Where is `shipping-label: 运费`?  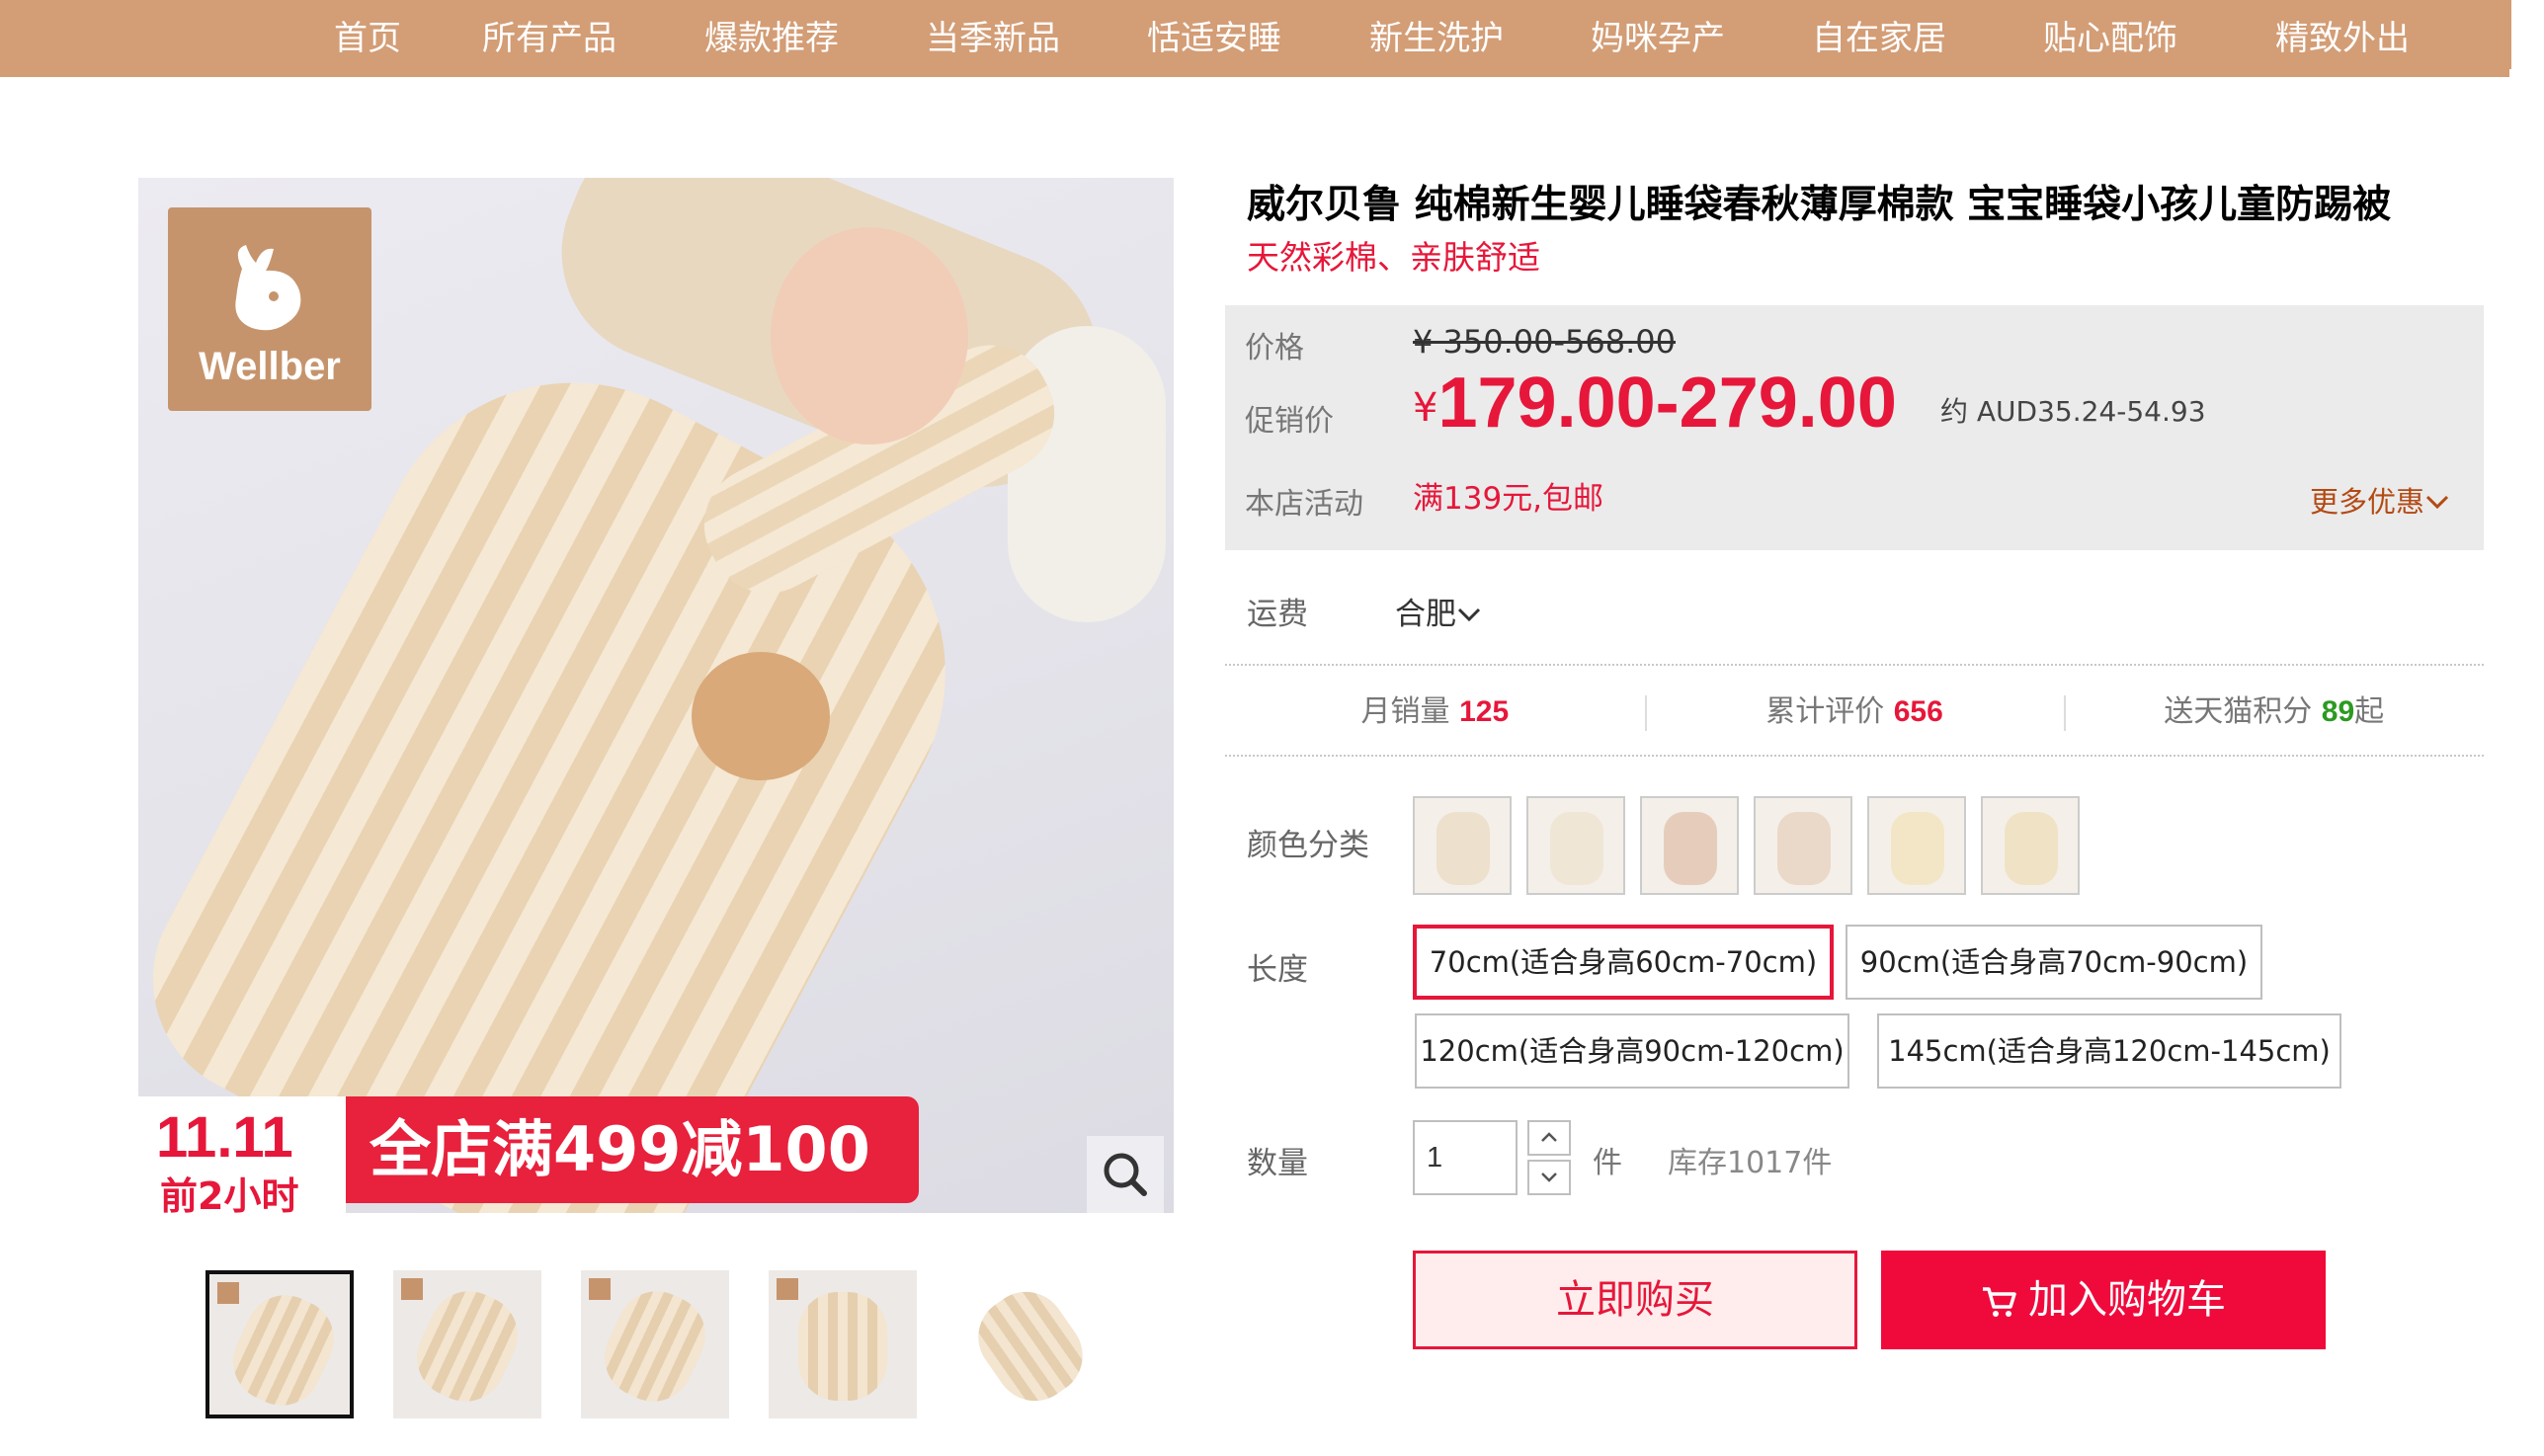 shipping-label: 运费 is located at coordinates (1277, 614).